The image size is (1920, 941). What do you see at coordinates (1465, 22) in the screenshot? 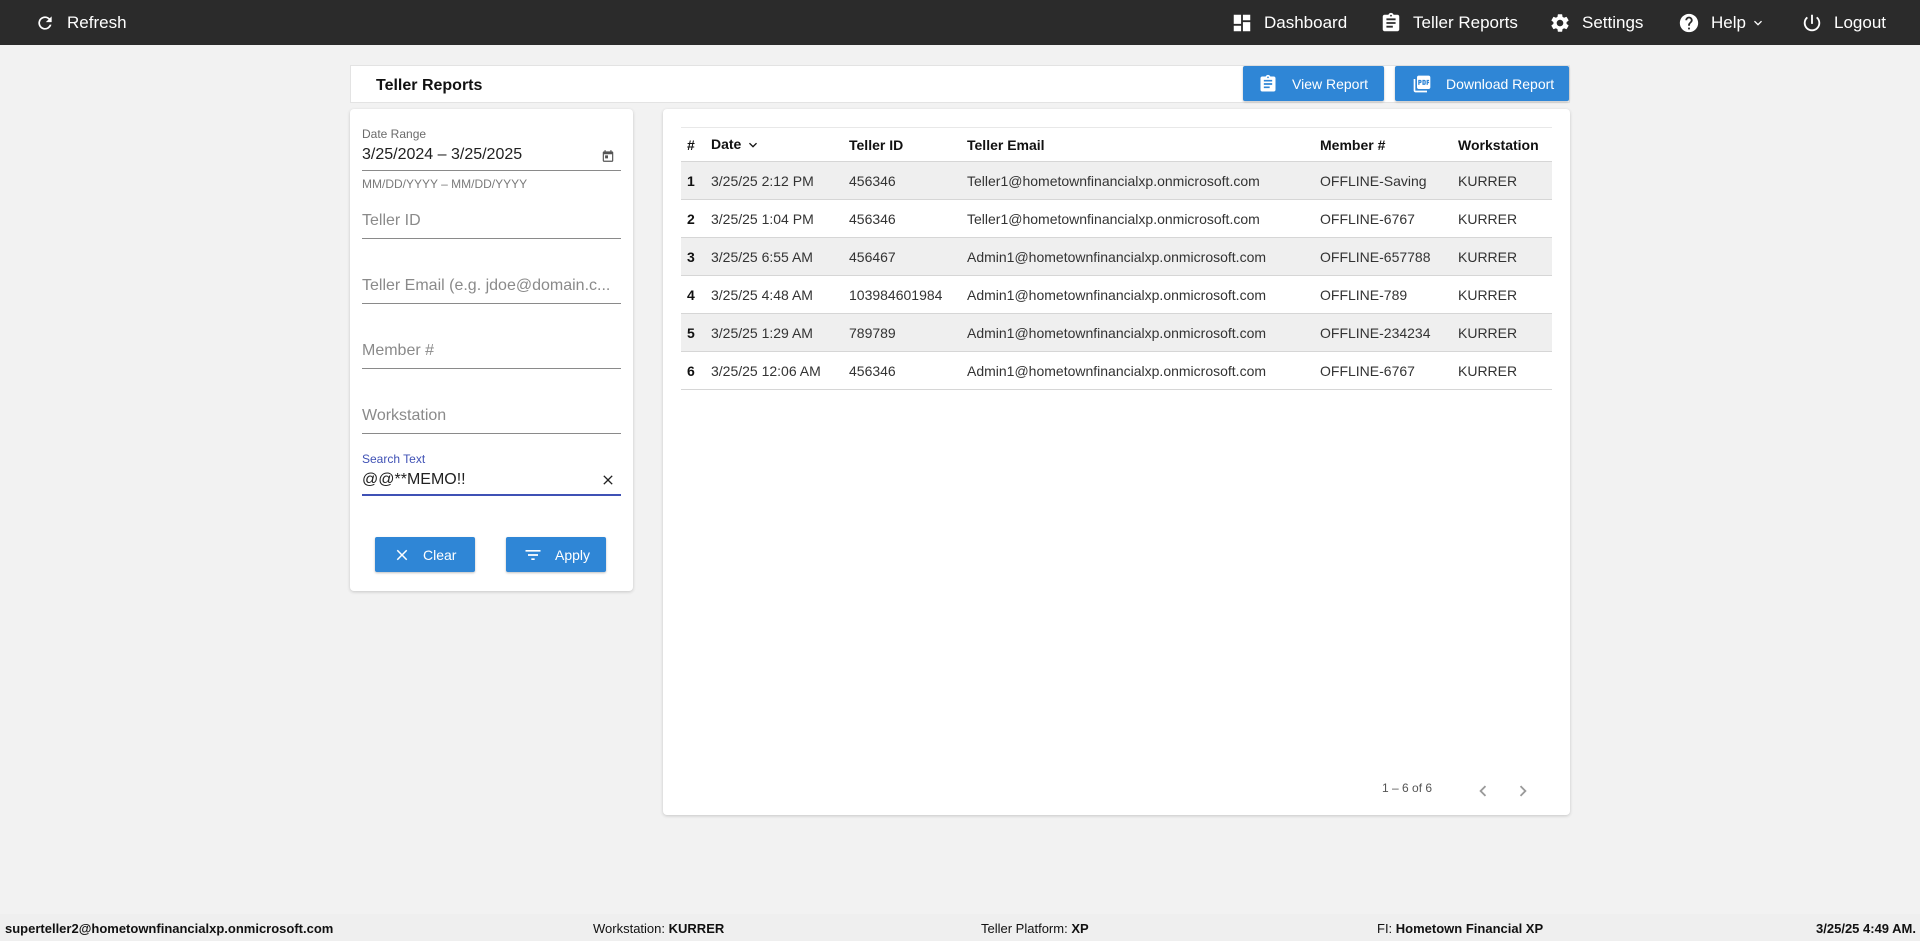
I see `nav-teller-reports-label: Teller Reports` at bounding box center [1465, 22].